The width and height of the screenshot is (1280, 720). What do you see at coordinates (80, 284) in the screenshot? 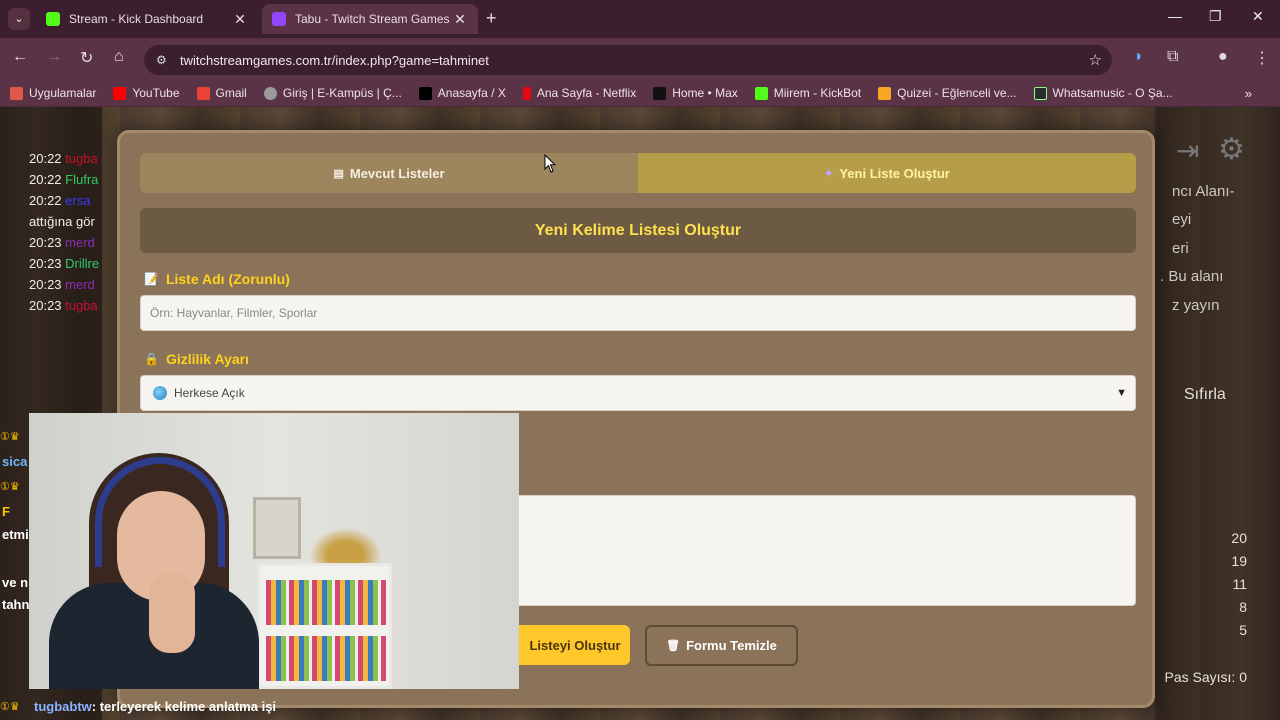
I see `chat-username: merd` at bounding box center [80, 284].